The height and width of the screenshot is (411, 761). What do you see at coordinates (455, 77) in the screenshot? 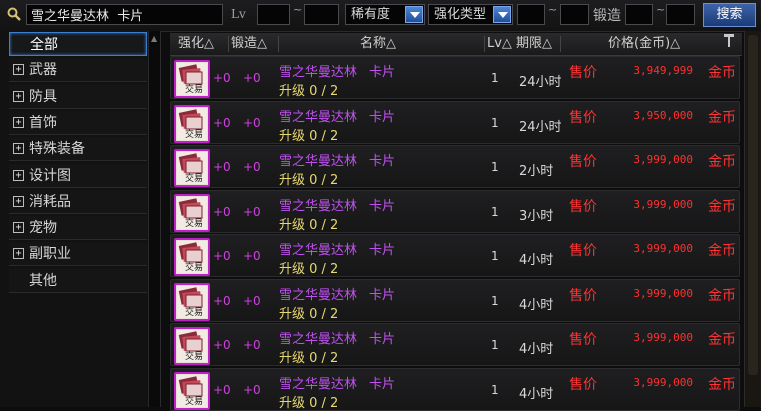
I see `table-row: 交易 +0 +0 雪之华曼达林 卡片 升级 0 / 2 1 24小时 售价 3,949,999 金币` at bounding box center [455, 77].